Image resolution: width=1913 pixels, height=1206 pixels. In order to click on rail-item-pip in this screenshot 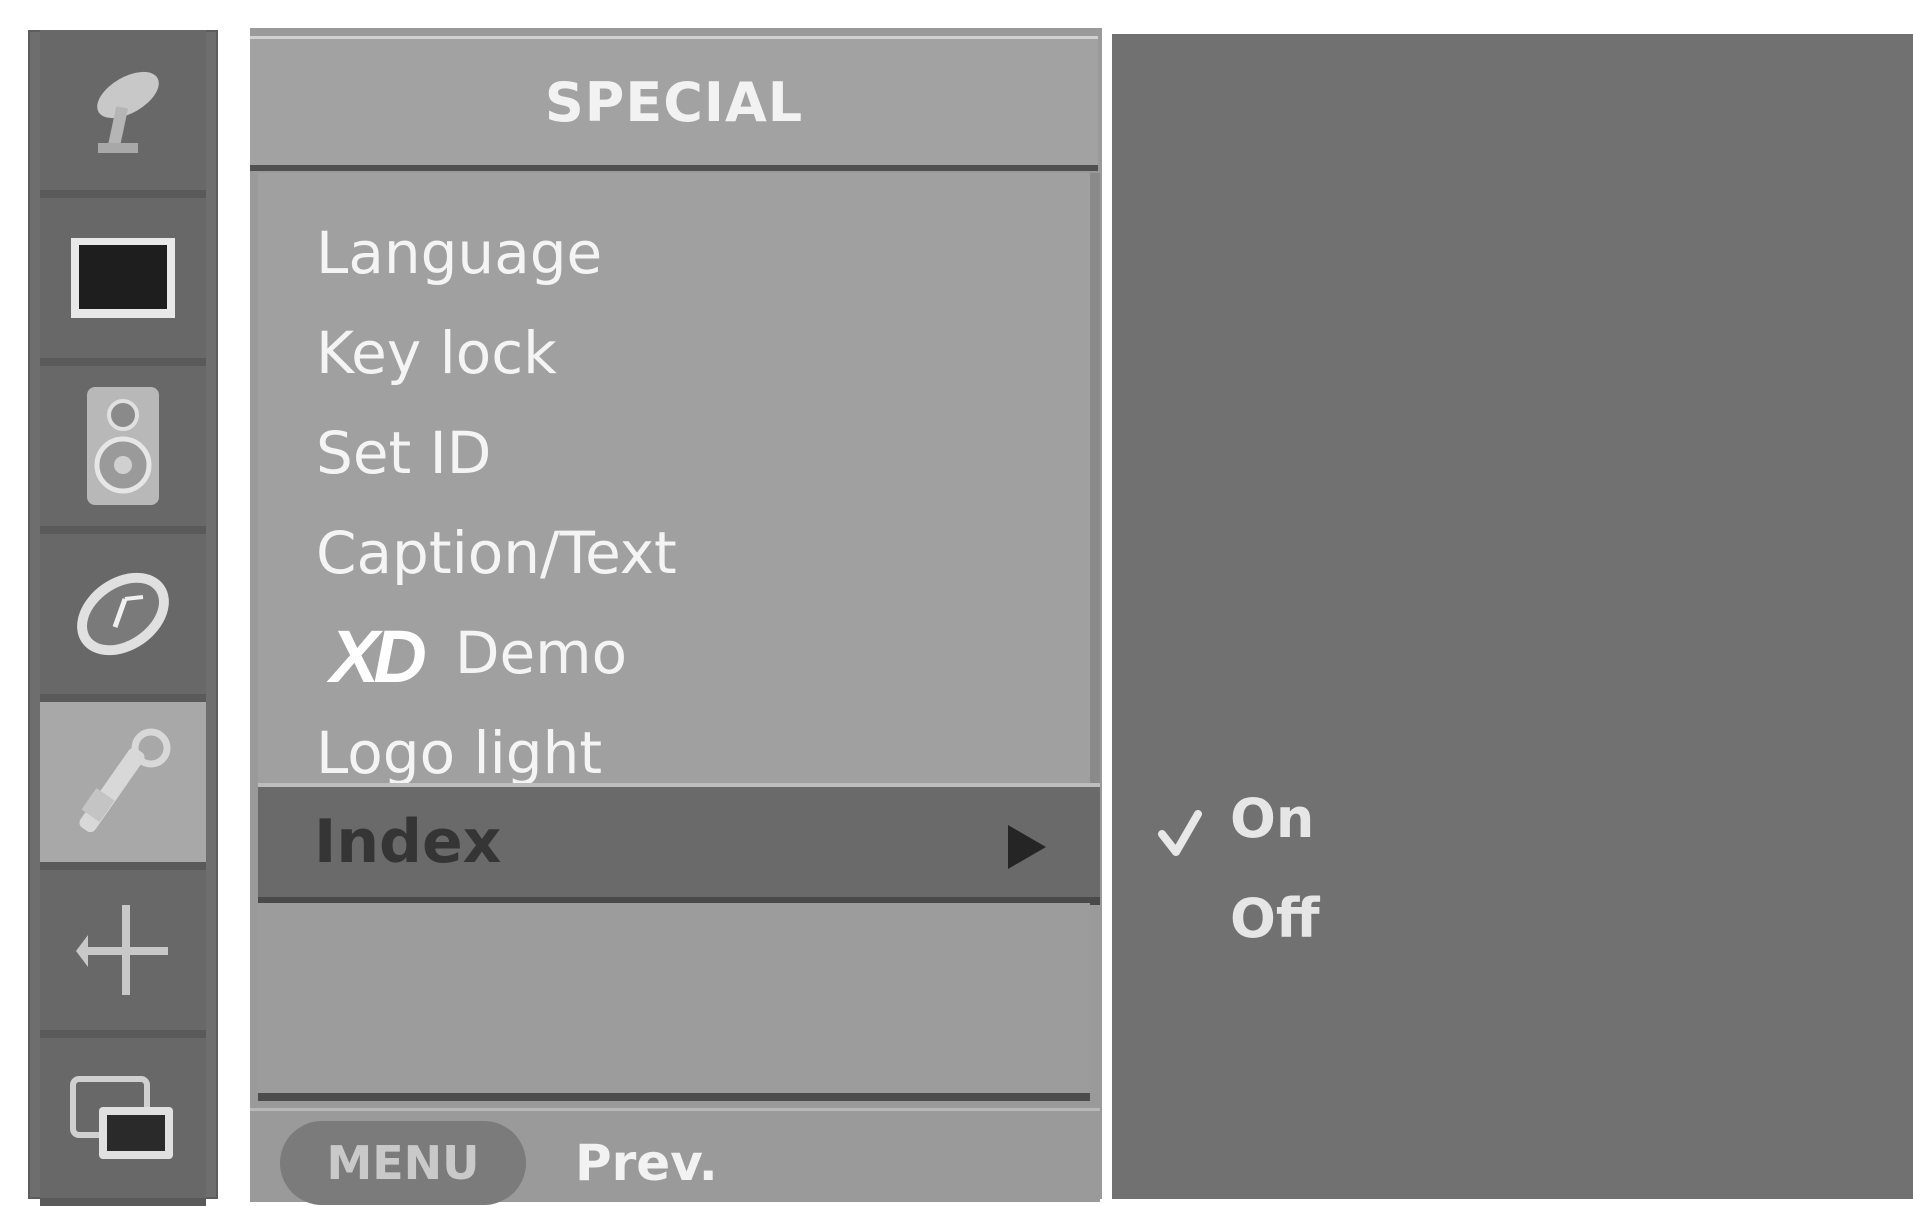, I will do `click(123, 1122)`.